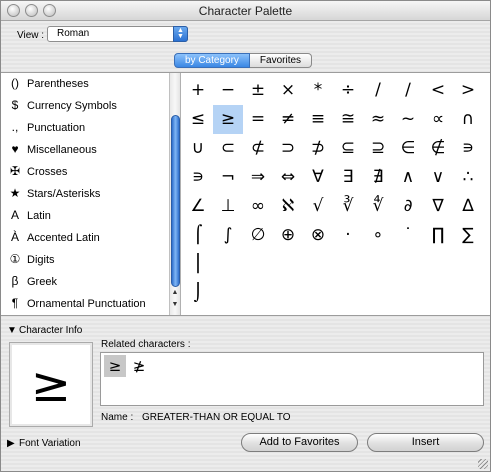 The width and height of the screenshot is (491, 472). Describe the element at coordinates (41, 260) in the screenshot. I see `category-label: Digits` at that location.